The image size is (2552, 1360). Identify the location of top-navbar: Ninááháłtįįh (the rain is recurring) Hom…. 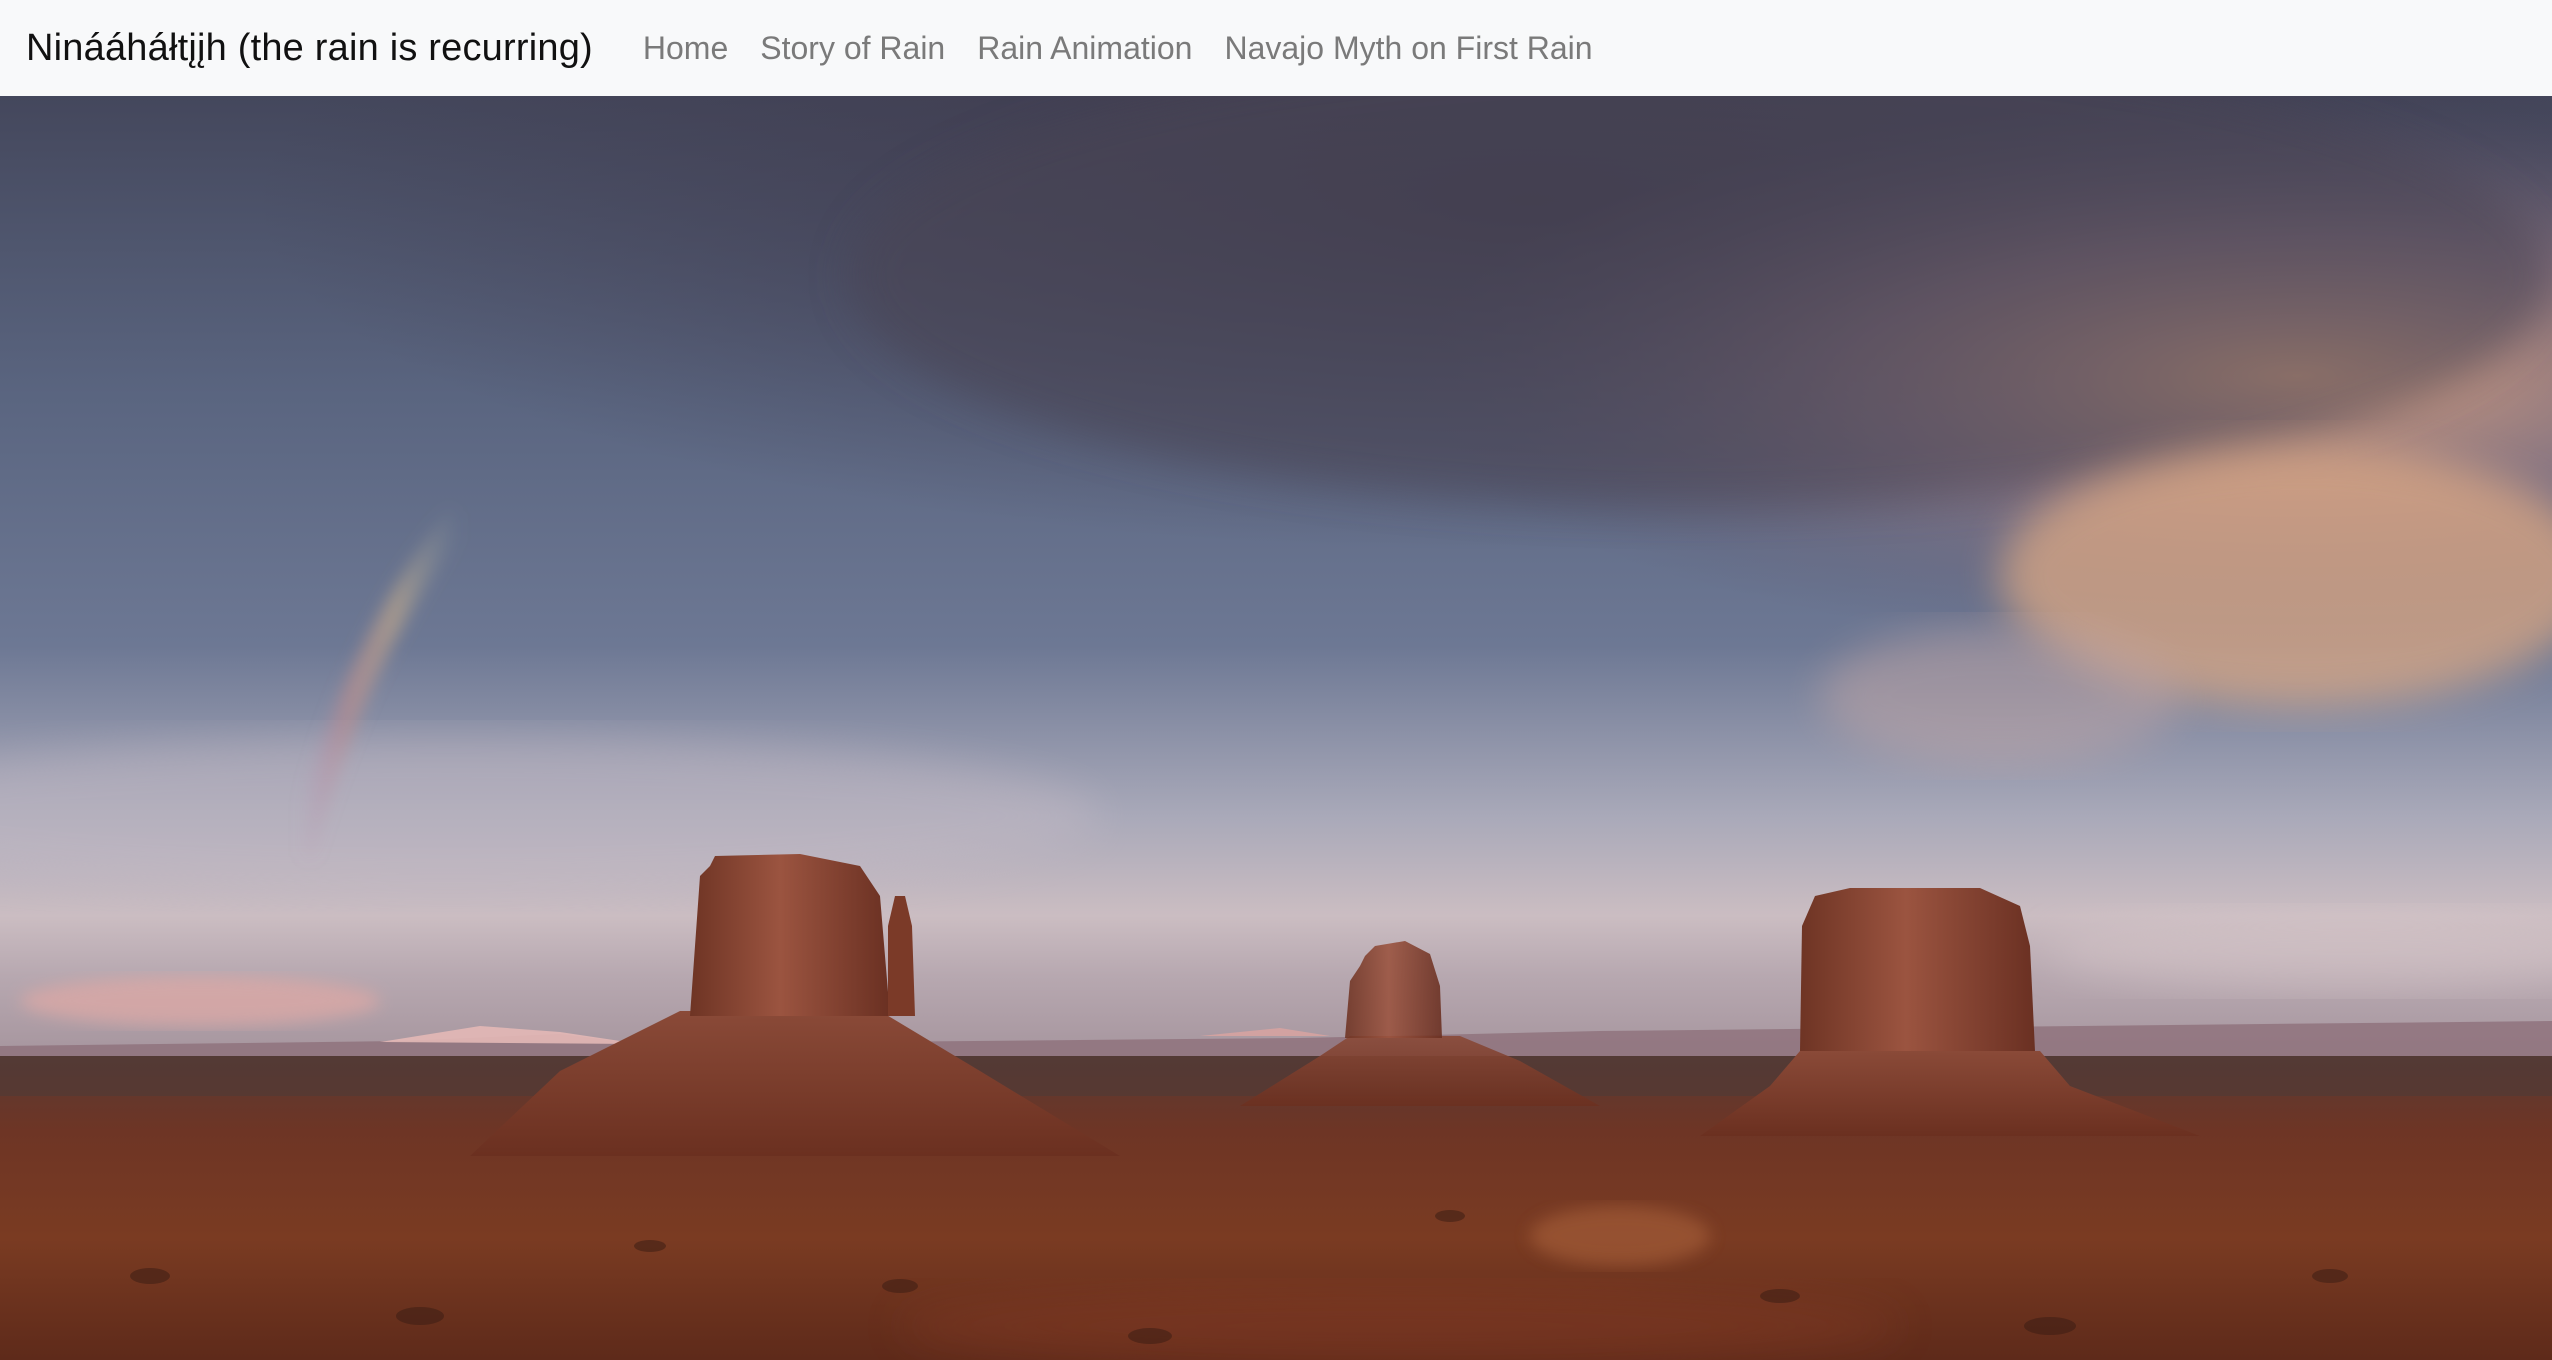
(1276, 48).